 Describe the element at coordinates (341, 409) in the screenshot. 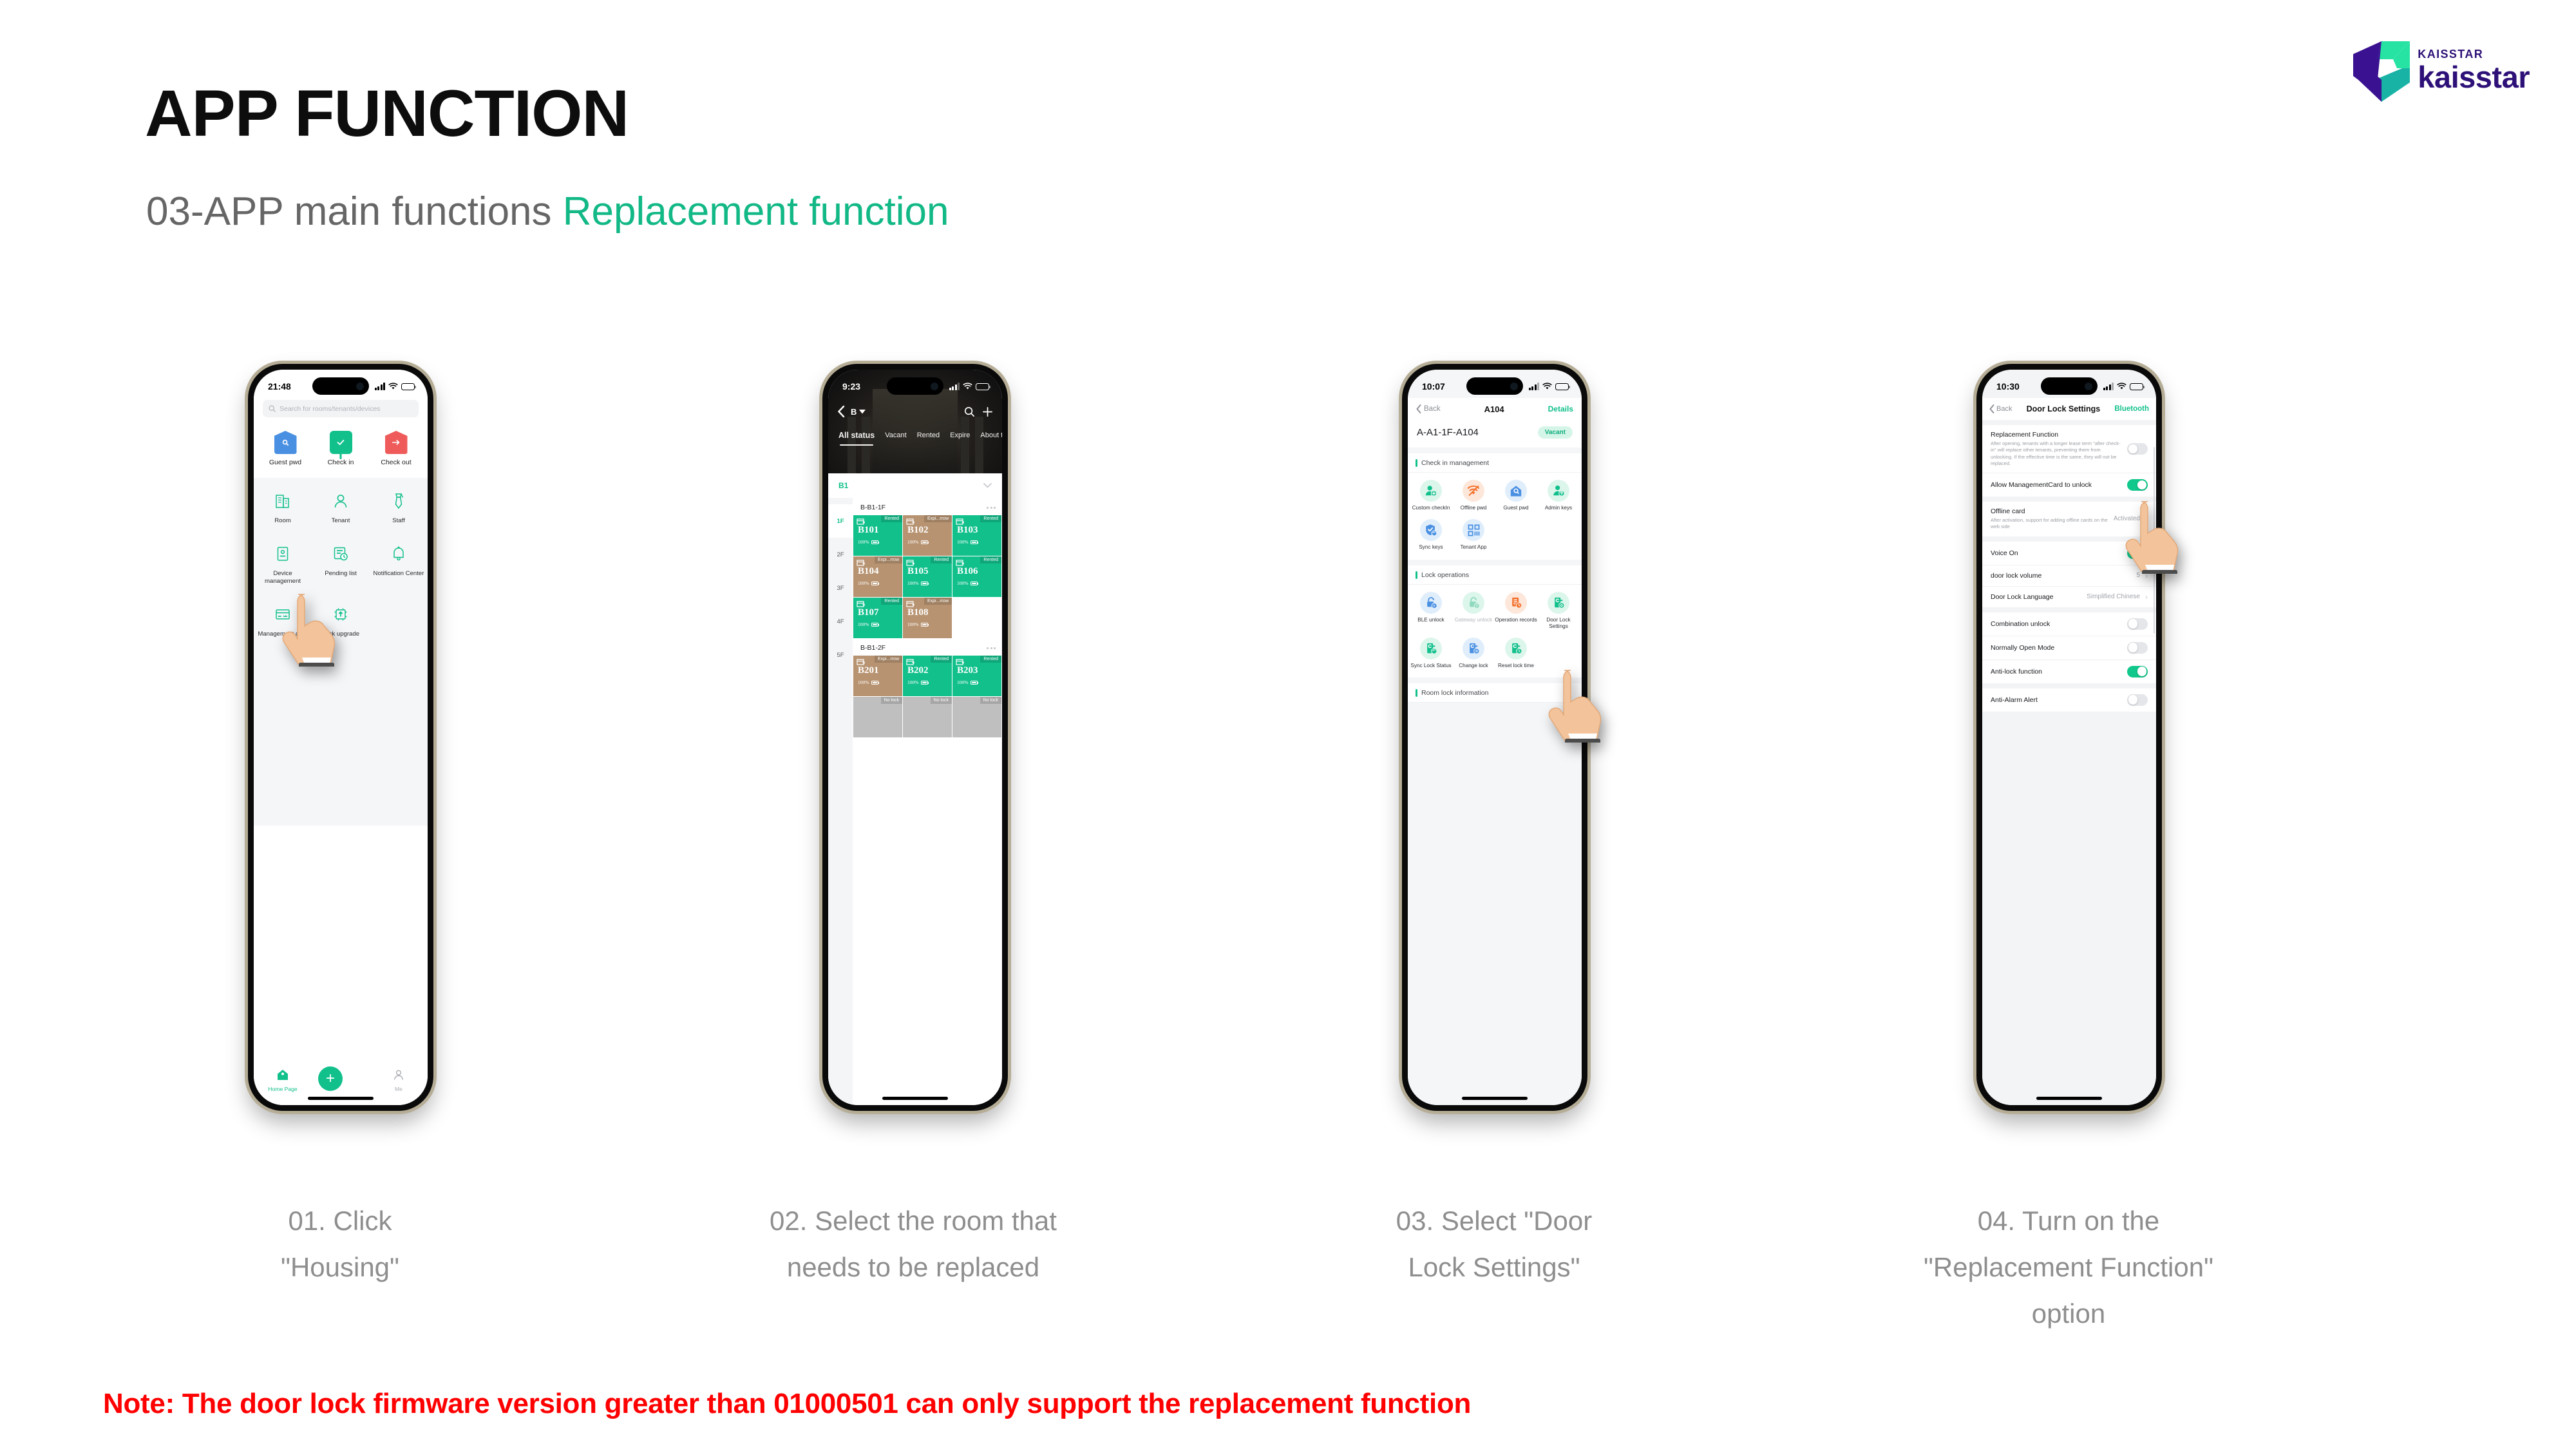

I see `search-input: Search for rooms/tenants/devices` at that location.